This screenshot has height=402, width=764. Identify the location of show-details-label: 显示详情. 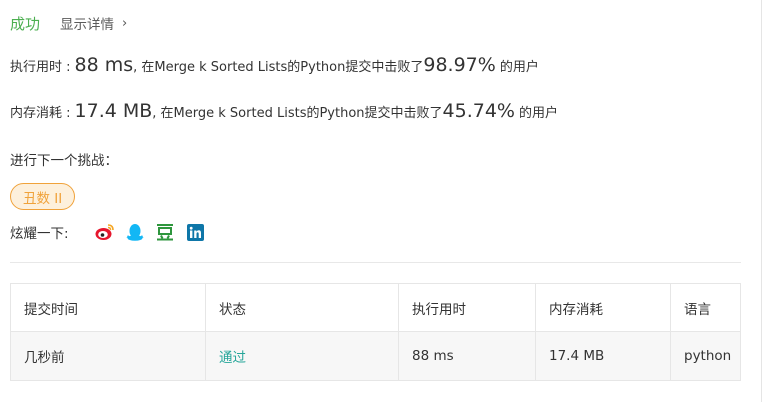
(87, 25).